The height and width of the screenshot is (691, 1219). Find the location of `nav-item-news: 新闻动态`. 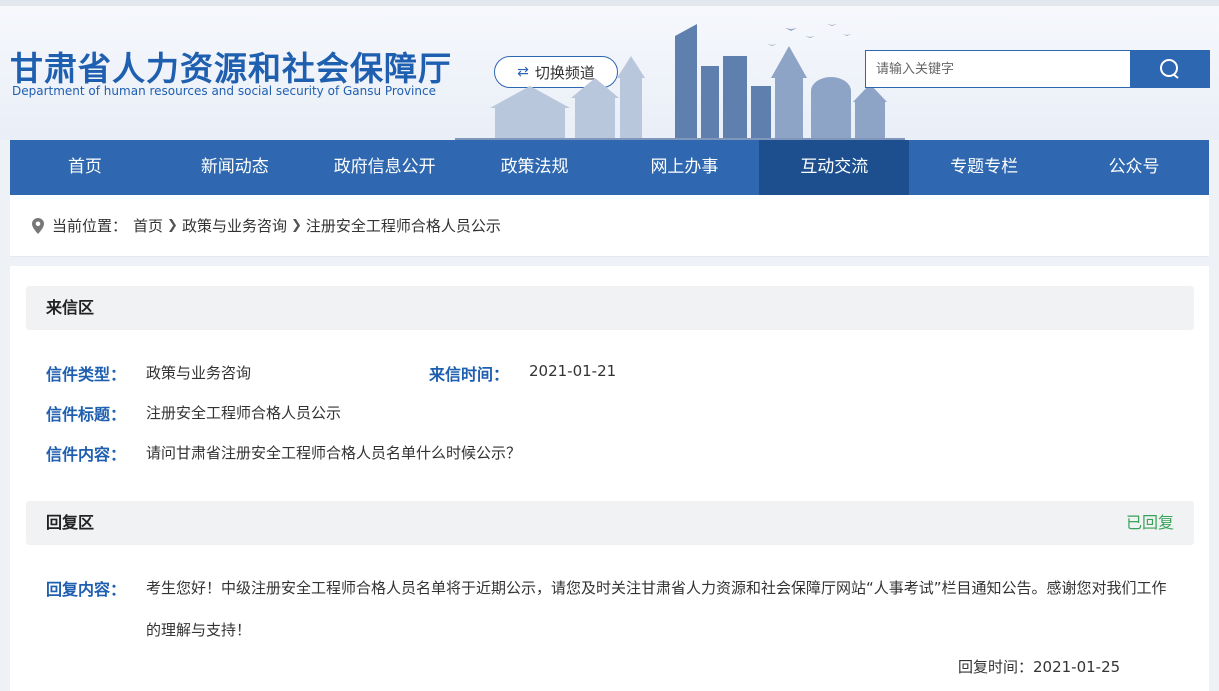

nav-item-news: 新闻动态 is located at coordinates (235, 167).